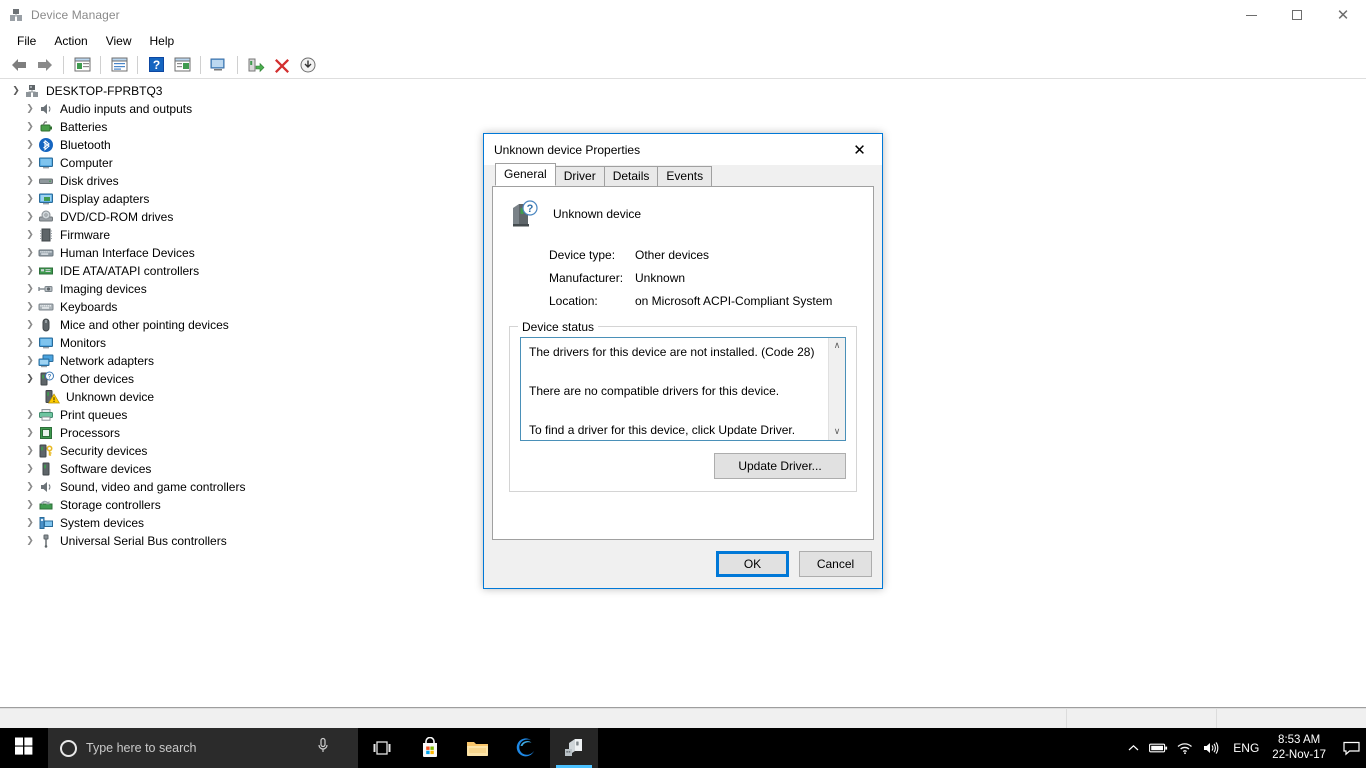  Describe the element at coordinates (82, 65) in the screenshot. I see `show-hide-console-tree-icon` at that location.